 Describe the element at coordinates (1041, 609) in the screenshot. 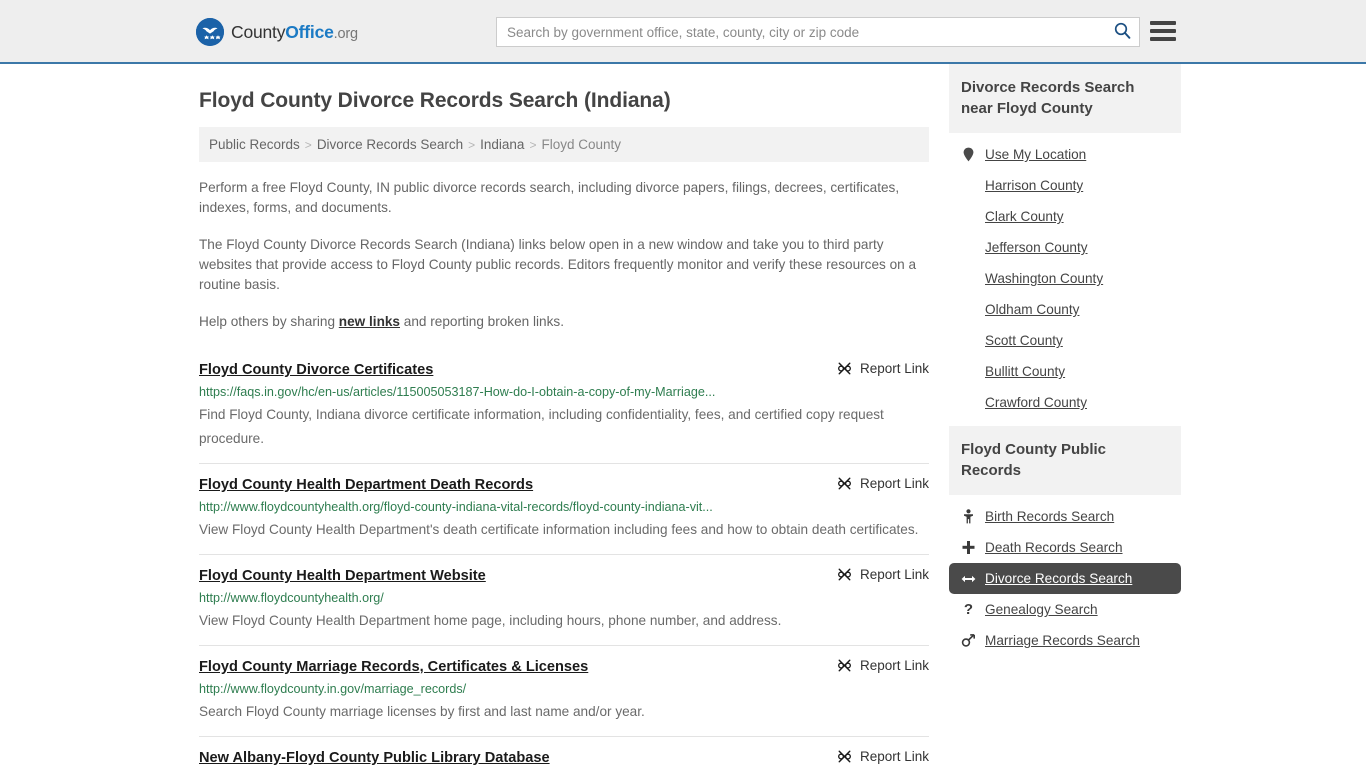

I see `sidebar-item-label: Genealogy Search` at that location.